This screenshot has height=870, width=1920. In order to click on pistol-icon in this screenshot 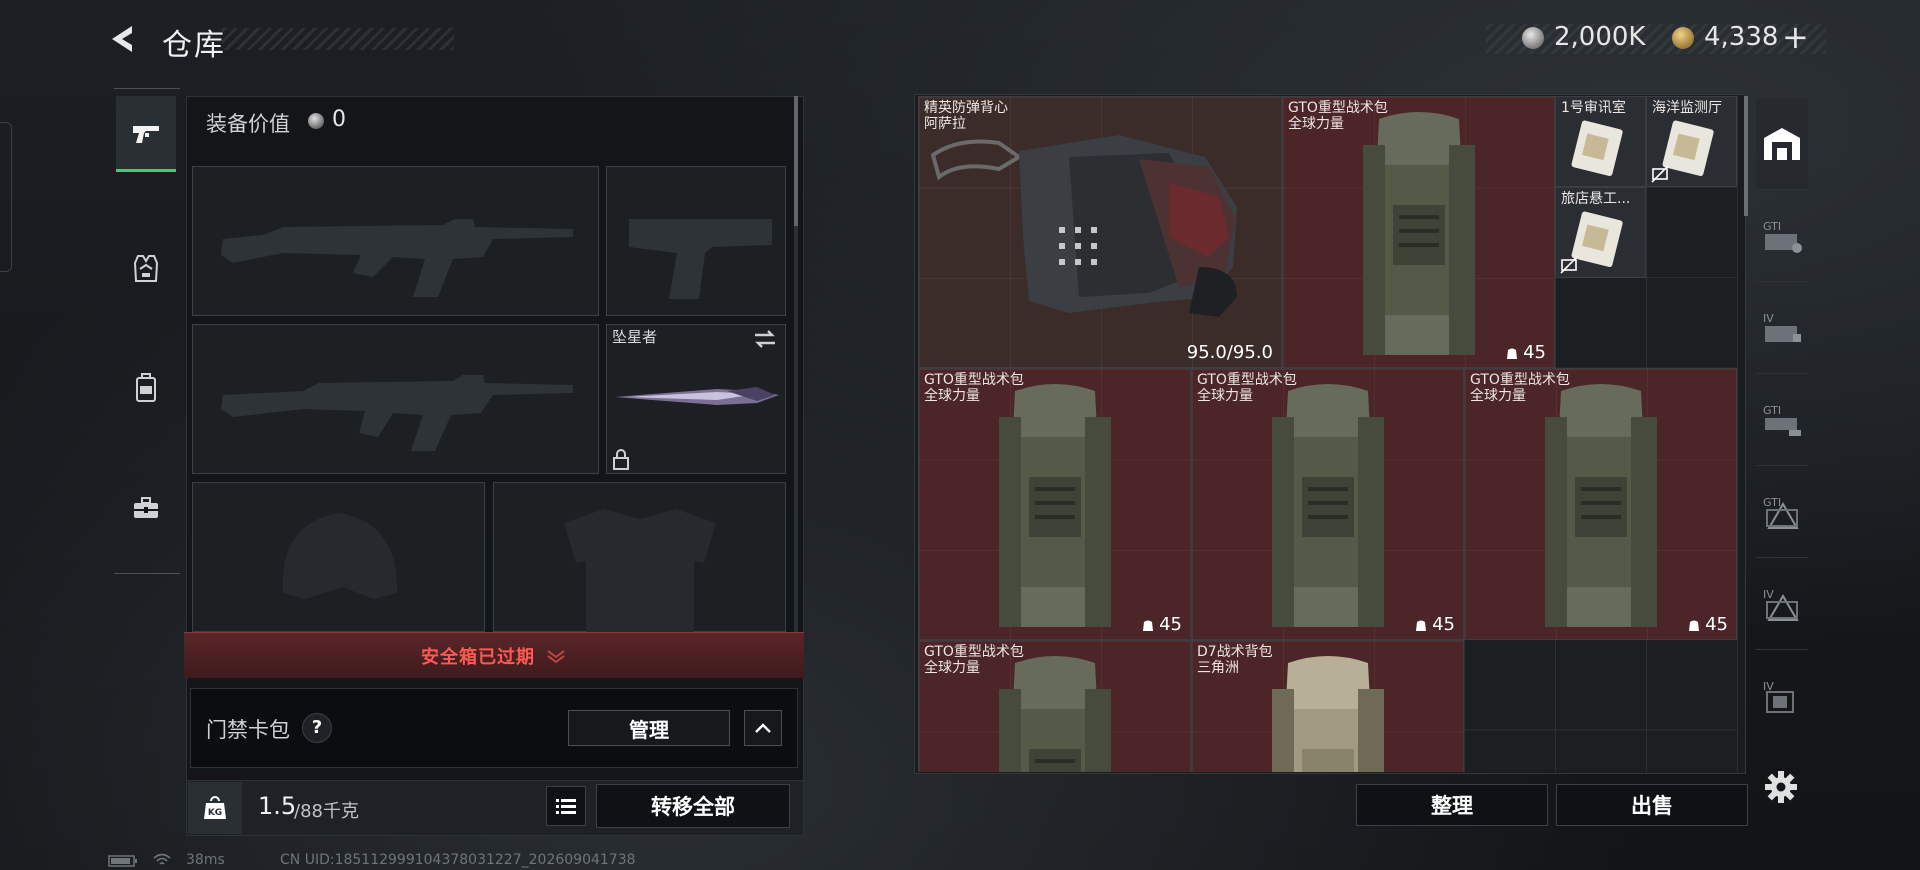, I will do `click(146, 134)`.